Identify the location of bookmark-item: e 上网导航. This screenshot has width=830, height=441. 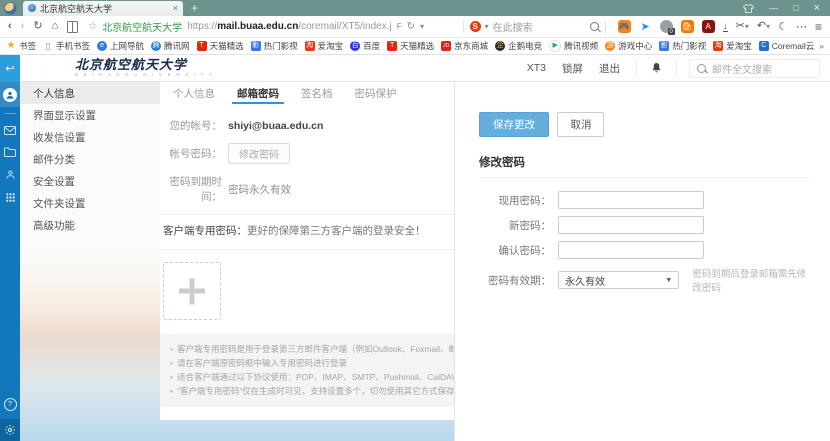
(120, 46).